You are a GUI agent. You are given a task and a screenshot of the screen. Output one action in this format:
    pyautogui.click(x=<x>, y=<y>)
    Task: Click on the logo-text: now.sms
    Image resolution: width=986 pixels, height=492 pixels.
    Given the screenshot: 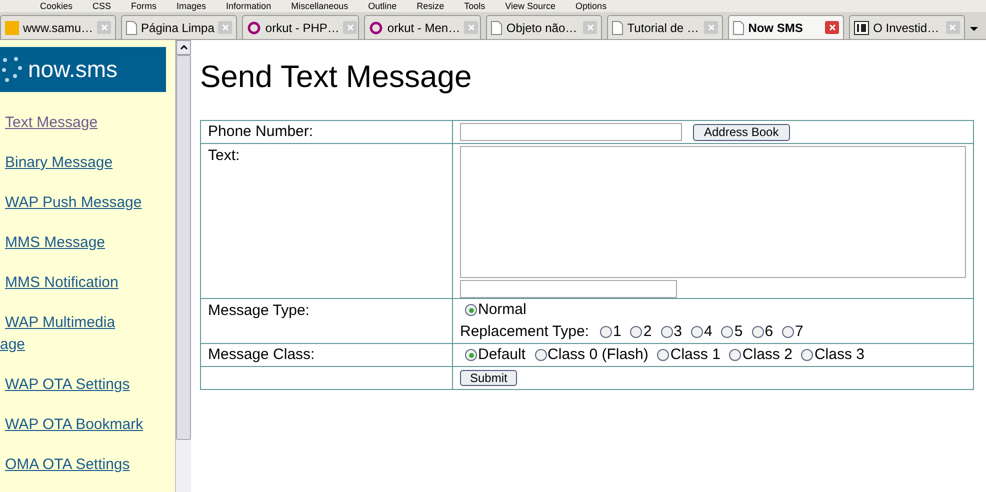 What is the action you would take?
    pyautogui.click(x=73, y=69)
    